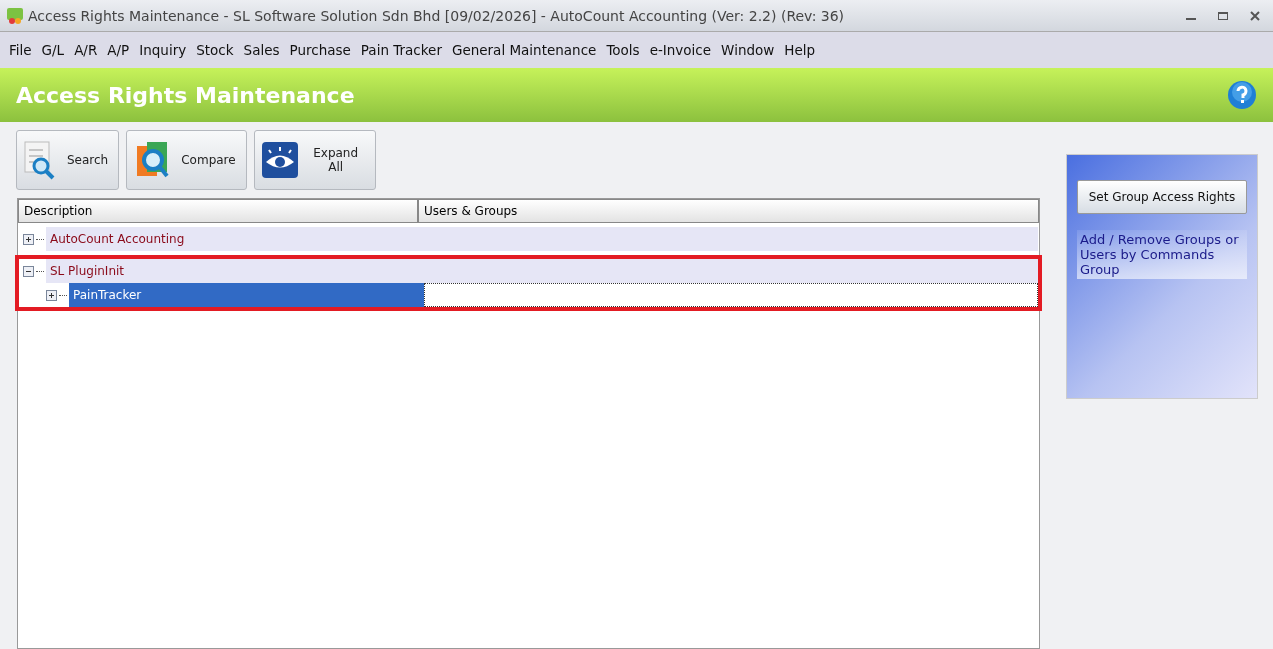  Describe the element at coordinates (233, 239) in the screenshot. I see `tree-node: AutoCount Accounting` at that location.